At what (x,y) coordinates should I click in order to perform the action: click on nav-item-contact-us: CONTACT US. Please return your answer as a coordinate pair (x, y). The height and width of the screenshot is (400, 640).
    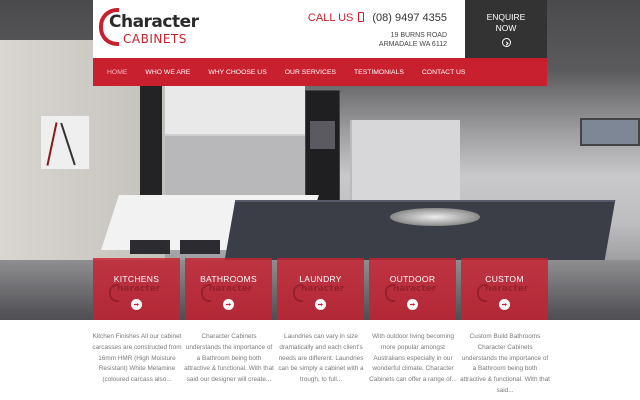
    Looking at the image, I should click on (444, 72).